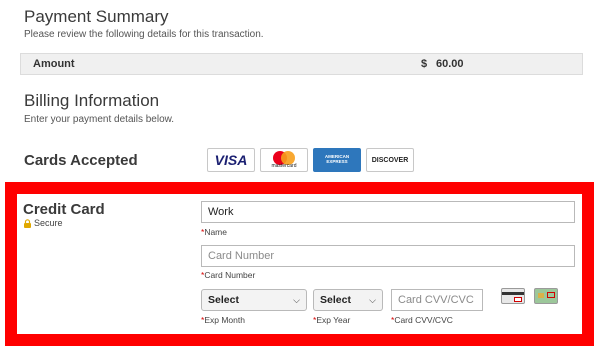  Describe the element at coordinates (228, 275) in the screenshot. I see `card-number-label: *Card Number` at that location.